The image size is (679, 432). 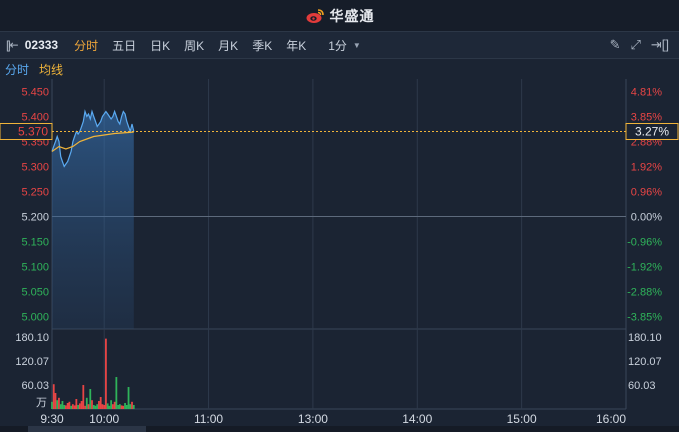 I want to click on percent-tick-label: 1.92%, so click(x=646, y=168).